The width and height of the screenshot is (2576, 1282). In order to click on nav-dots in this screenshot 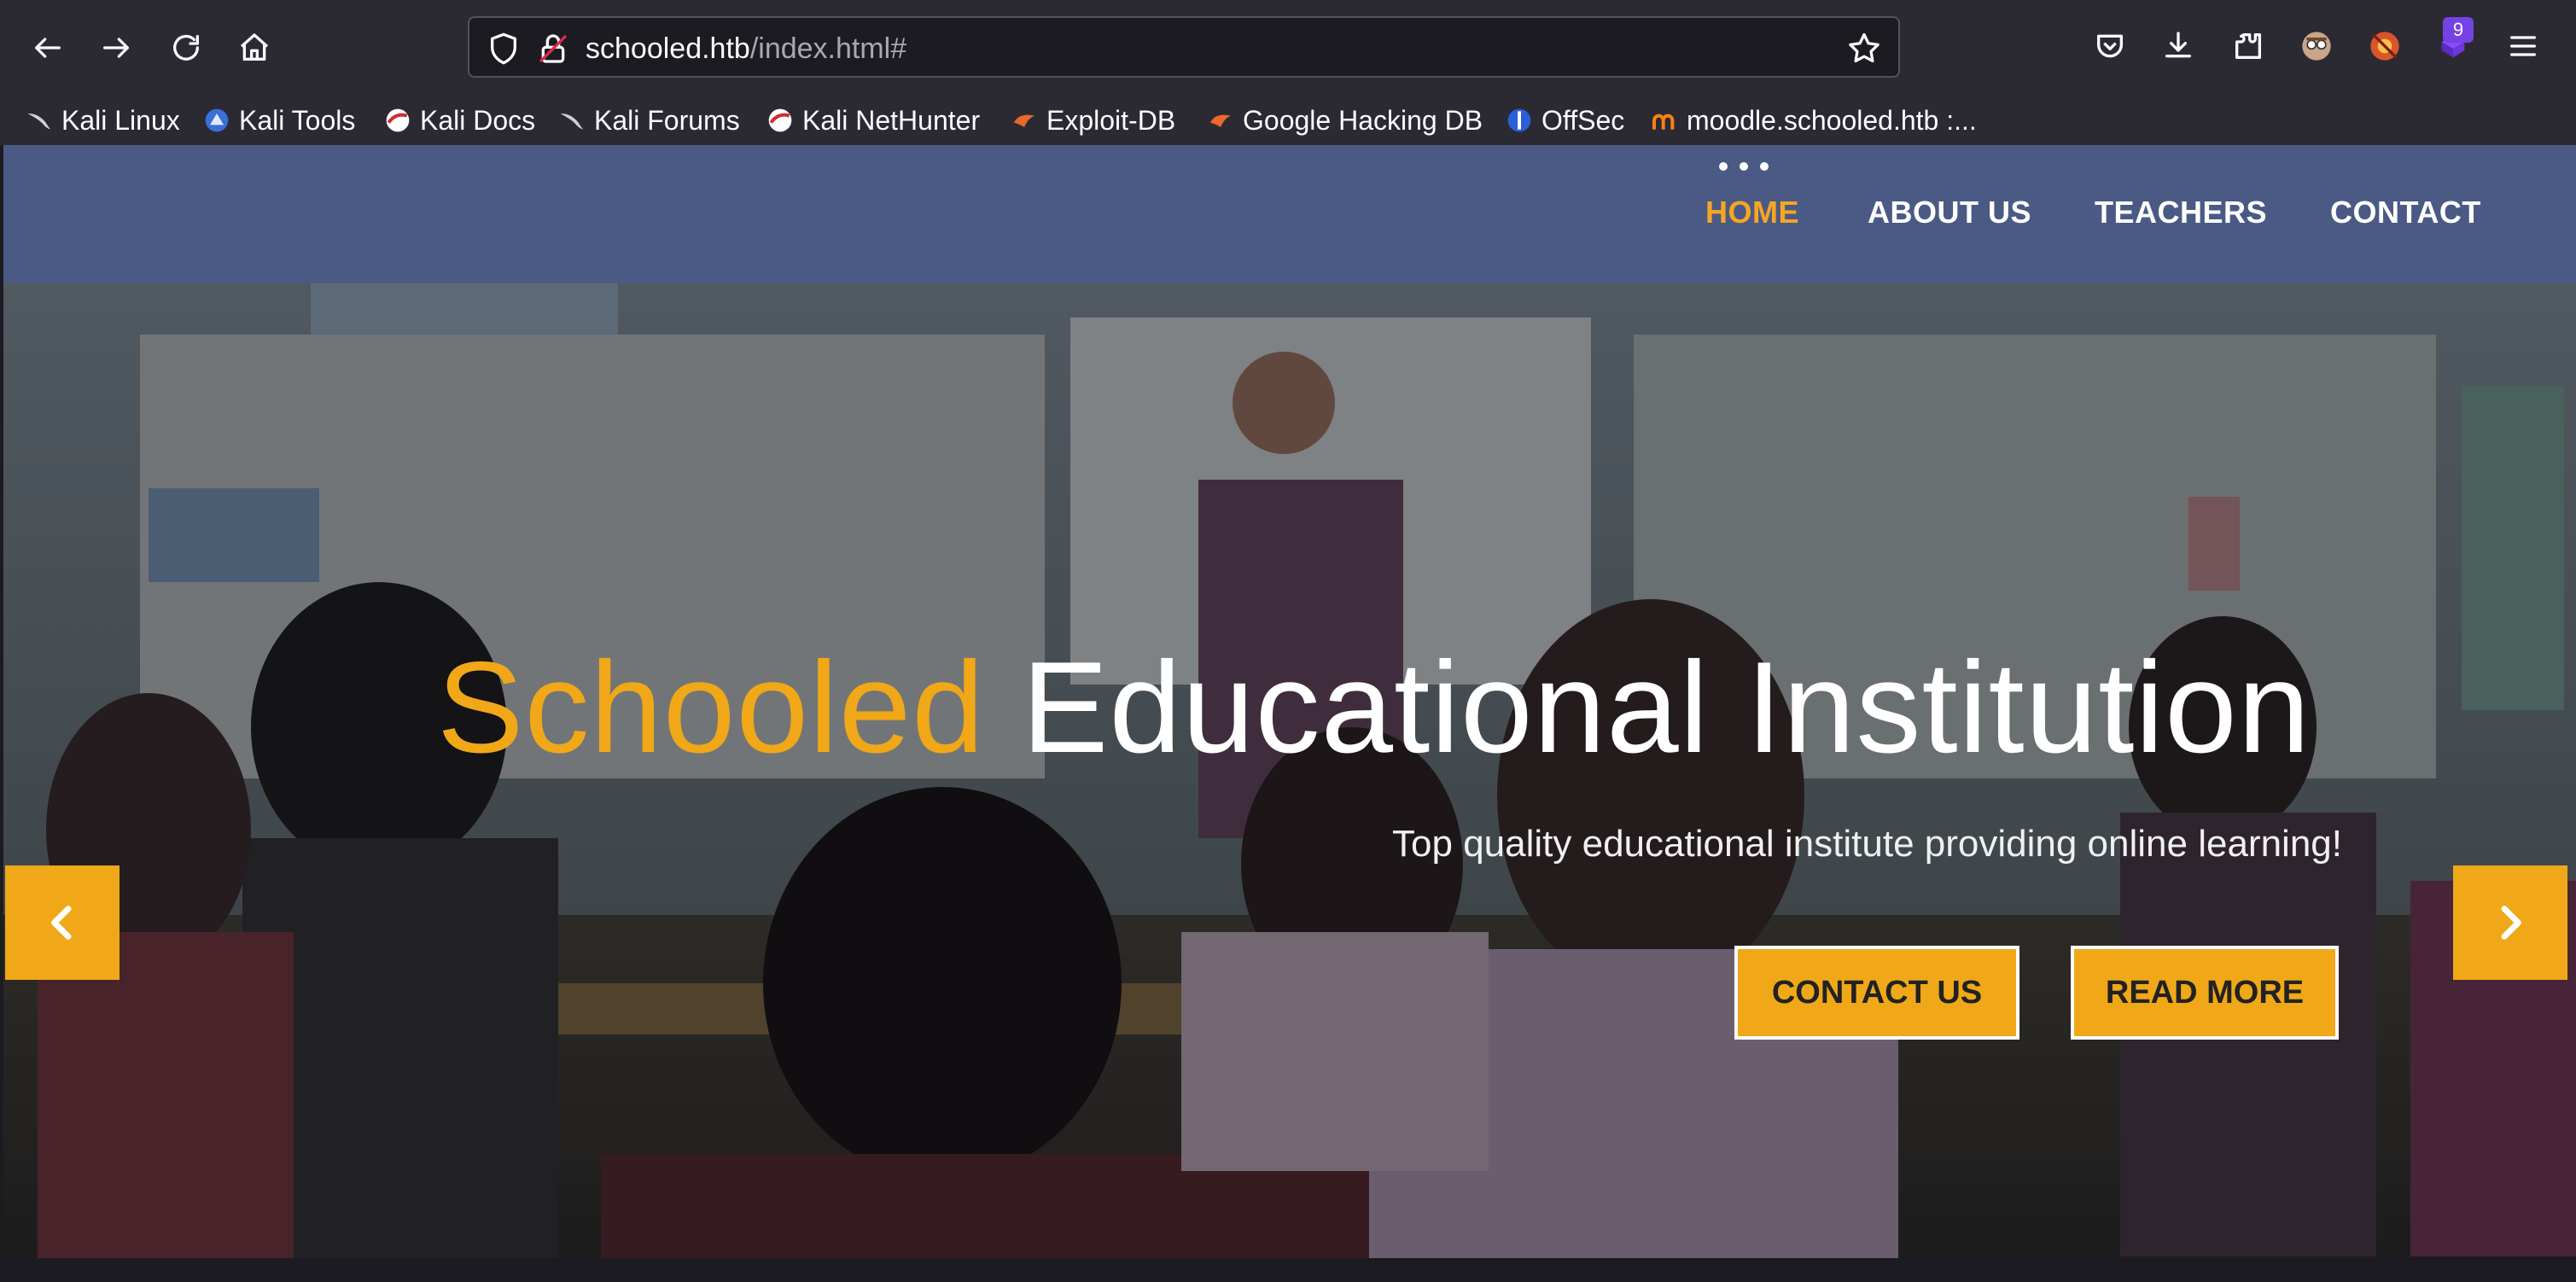, I will do `click(1744, 166)`.